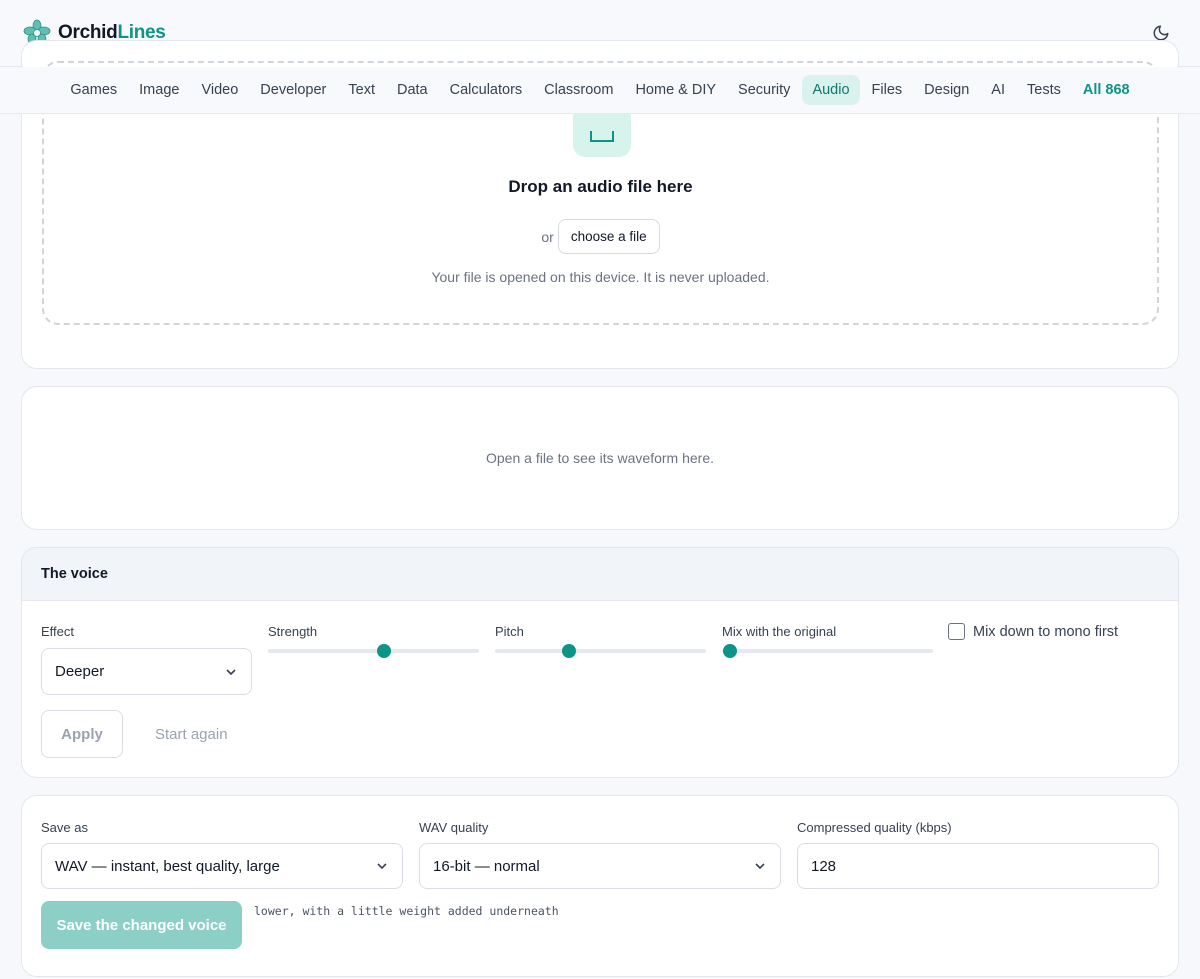 The width and height of the screenshot is (1200, 979). What do you see at coordinates (998, 90) in the screenshot?
I see `nav-item-ai: AI` at bounding box center [998, 90].